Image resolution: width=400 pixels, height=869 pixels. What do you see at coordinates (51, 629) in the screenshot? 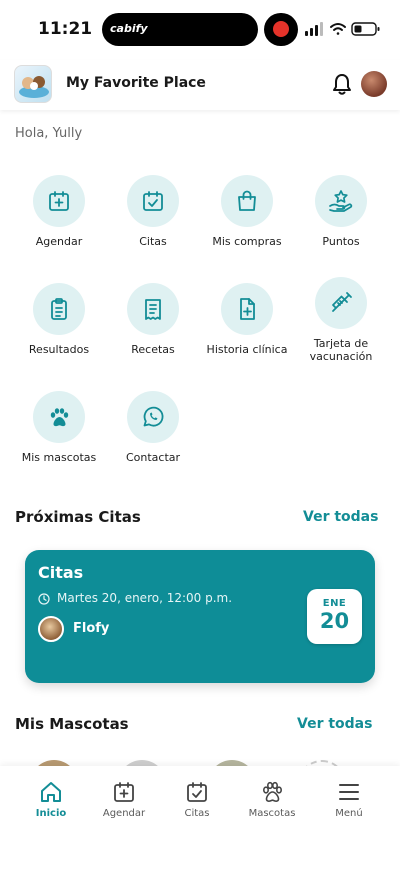
I see `pet-avatar` at bounding box center [51, 629].